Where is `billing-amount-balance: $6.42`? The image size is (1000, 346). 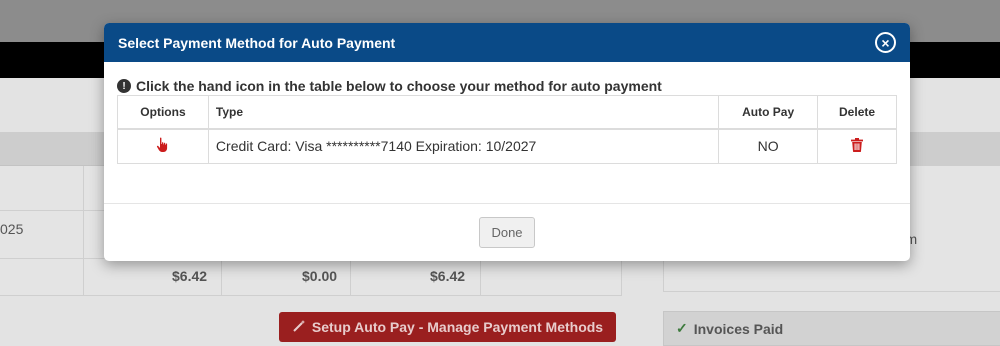 billing-amount-balance: $6.42 is located at coordinates (448, 276).